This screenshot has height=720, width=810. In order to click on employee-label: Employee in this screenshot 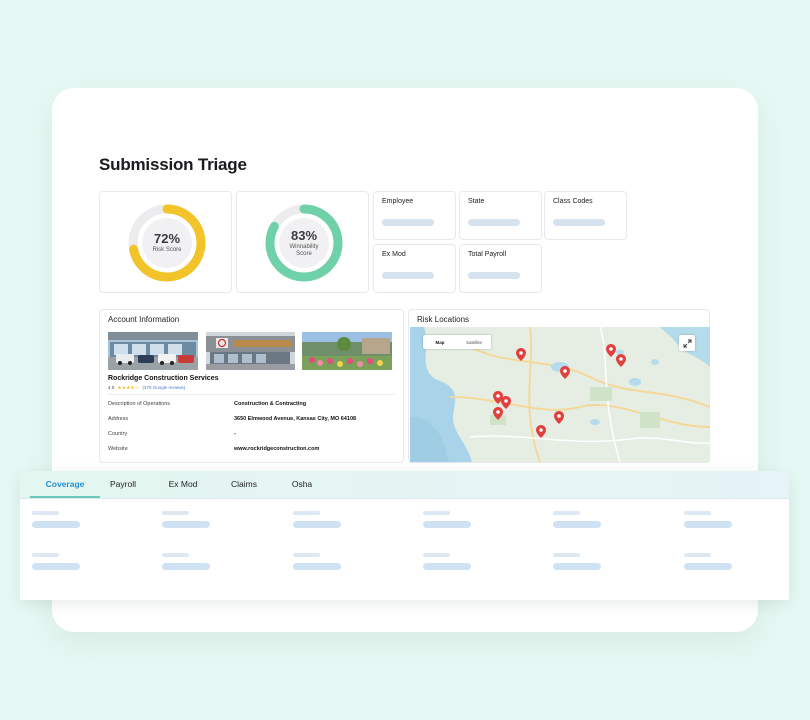, I will do `click(398, 201)`.